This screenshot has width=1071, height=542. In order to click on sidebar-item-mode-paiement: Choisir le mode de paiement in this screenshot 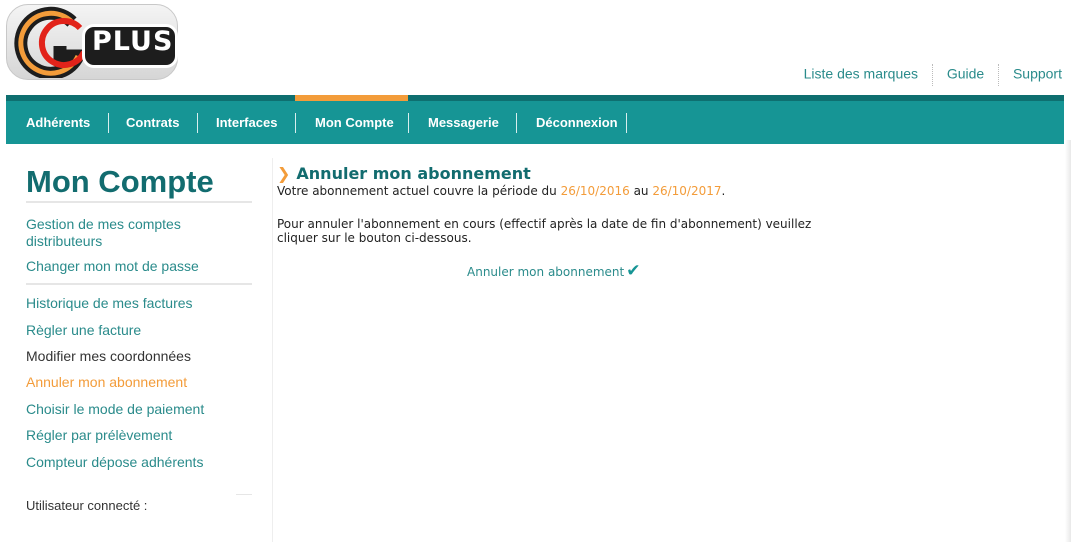, I will do `click(136, 409)`.